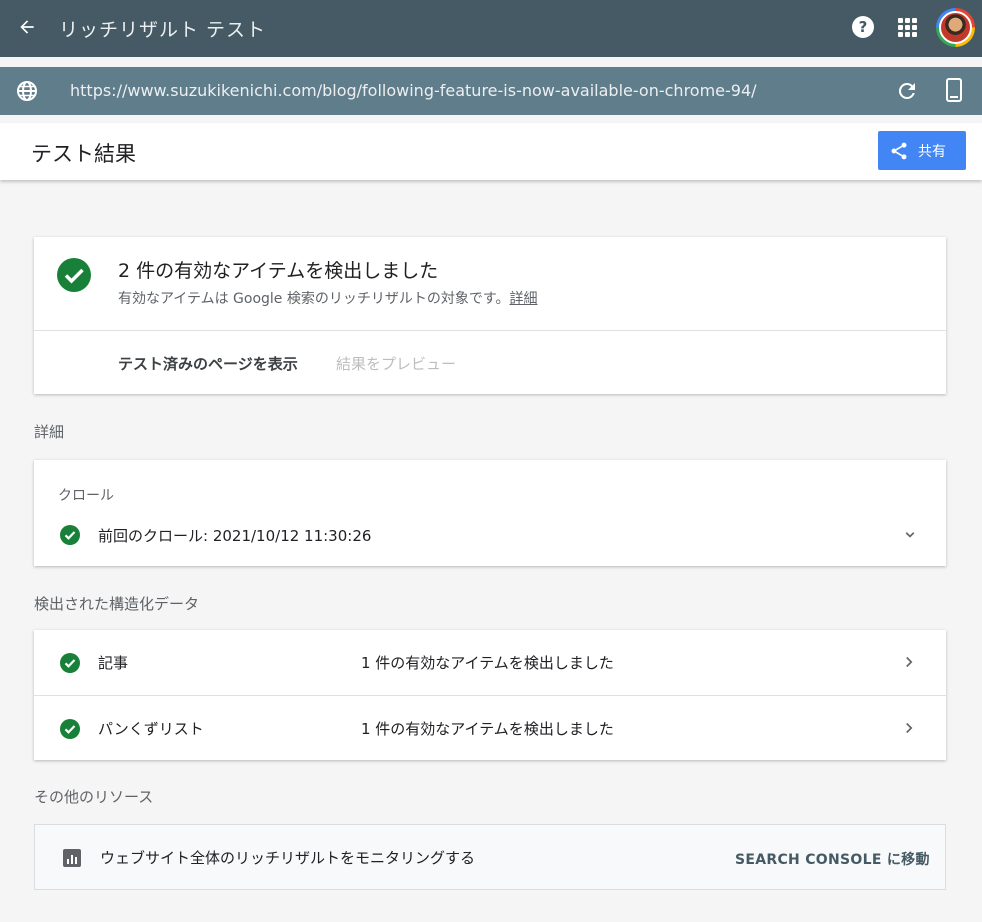 The height and width of the screenshot is (922, 982). What do you see at coordinates (832, 859) in the screenshot?
I see `go-to-search-console-link: SEARCH CONSOLE に移動` at bounding box center [832, 859].